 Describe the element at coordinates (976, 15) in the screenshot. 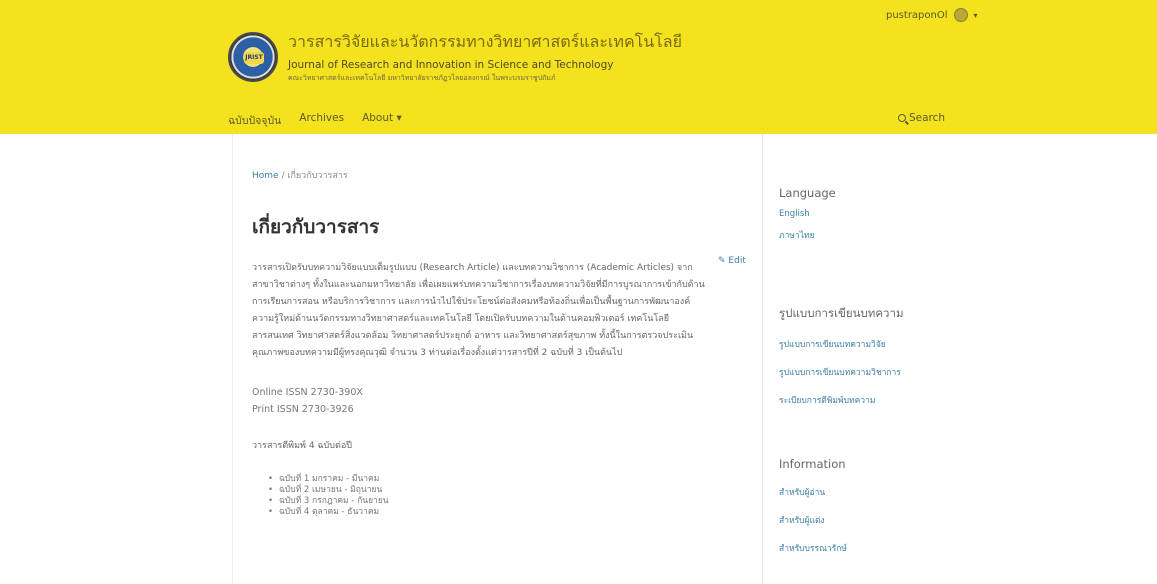

I see `chevron-down-icon: ▾` at that location.